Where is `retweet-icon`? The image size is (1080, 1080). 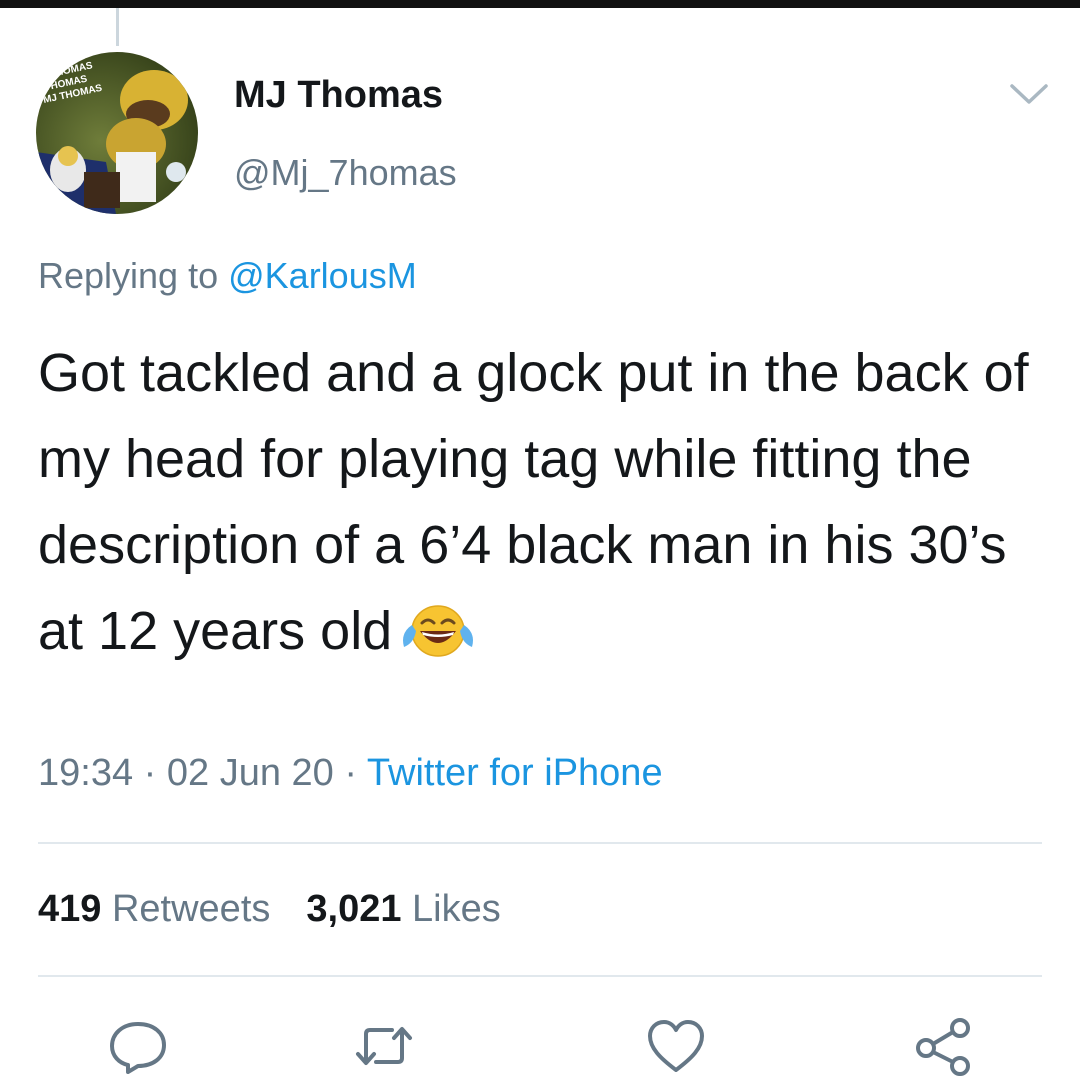 retweet-icon is located at coordinates (384, 1046).